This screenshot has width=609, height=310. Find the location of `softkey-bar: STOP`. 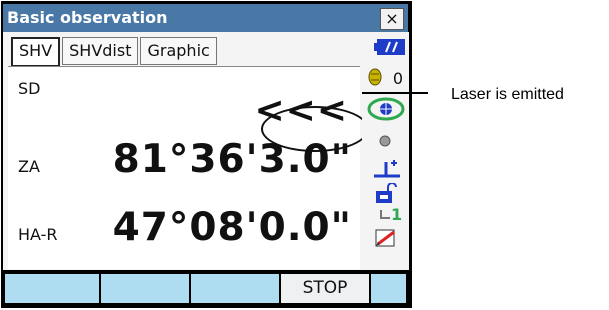

softkey-bar: STOP is located at coordinates (205, 288).